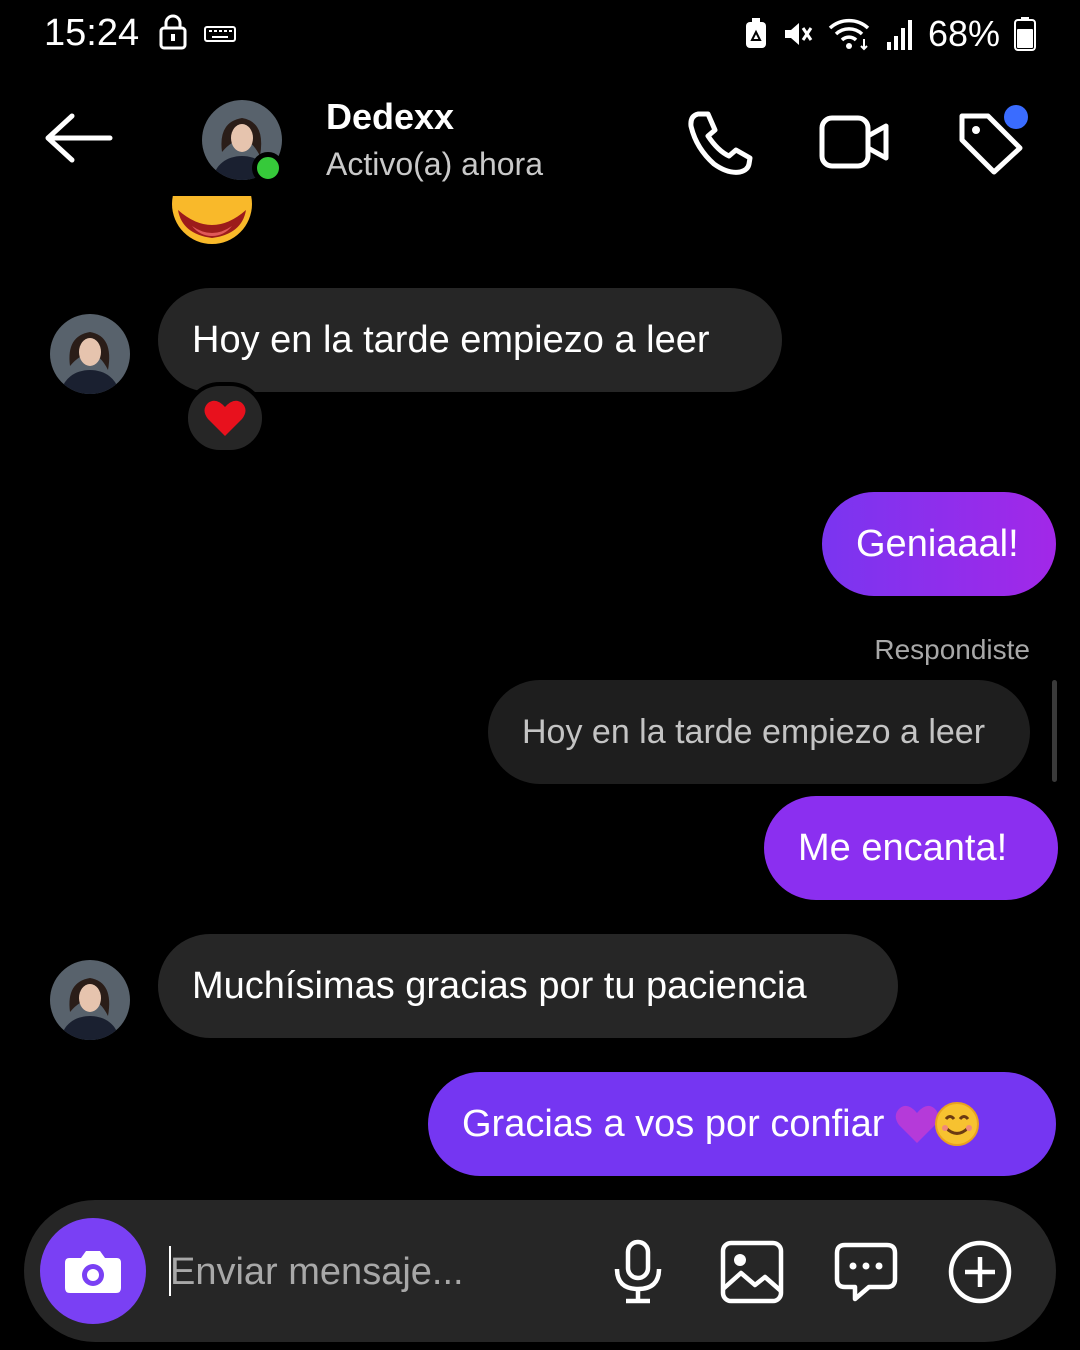 The image size is (1080, 1350). What do you see at coordinates (528, 986) in the screenshot?
I see `message-bubble: Muchísimas gracias por tu paciencia` at bounding box center [528, 986].